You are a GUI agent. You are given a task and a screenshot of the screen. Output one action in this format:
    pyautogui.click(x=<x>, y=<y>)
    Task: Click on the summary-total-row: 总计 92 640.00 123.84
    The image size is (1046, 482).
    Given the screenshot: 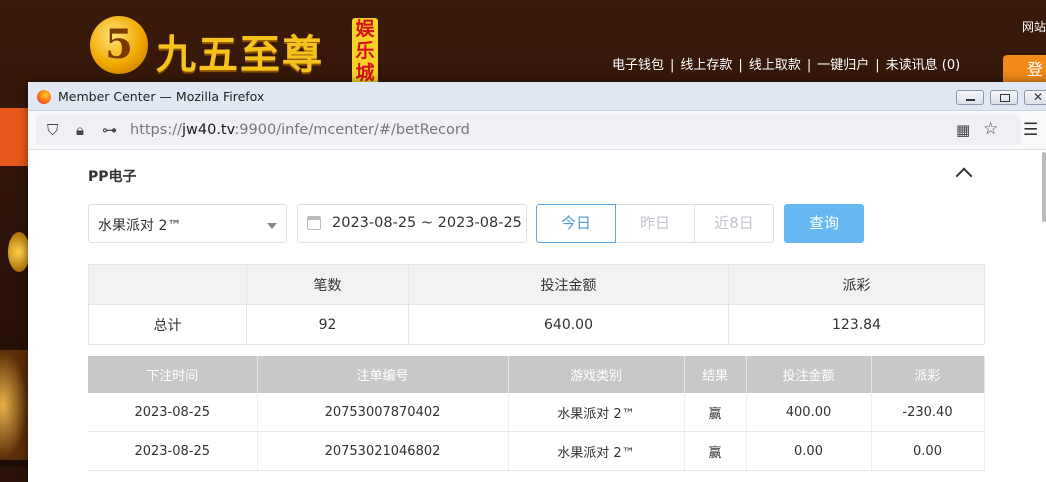 What is the action you would take?
    pyautogui.click(x=536, y=324)
    